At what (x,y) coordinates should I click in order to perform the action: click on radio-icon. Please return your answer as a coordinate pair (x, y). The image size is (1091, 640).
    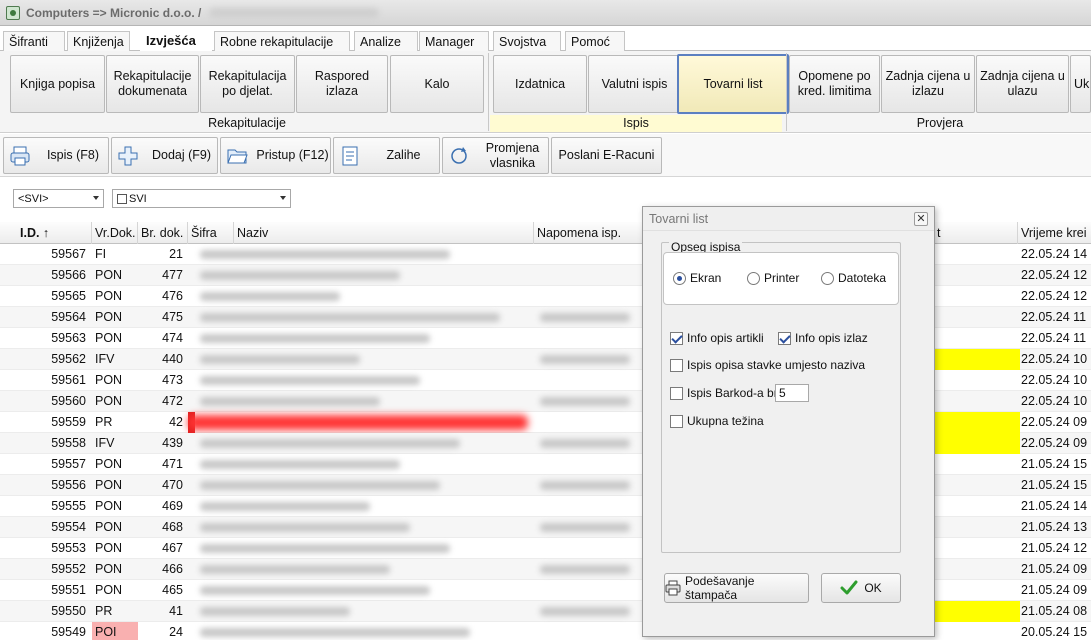
    Looking at the image, I should click on (753, 278).